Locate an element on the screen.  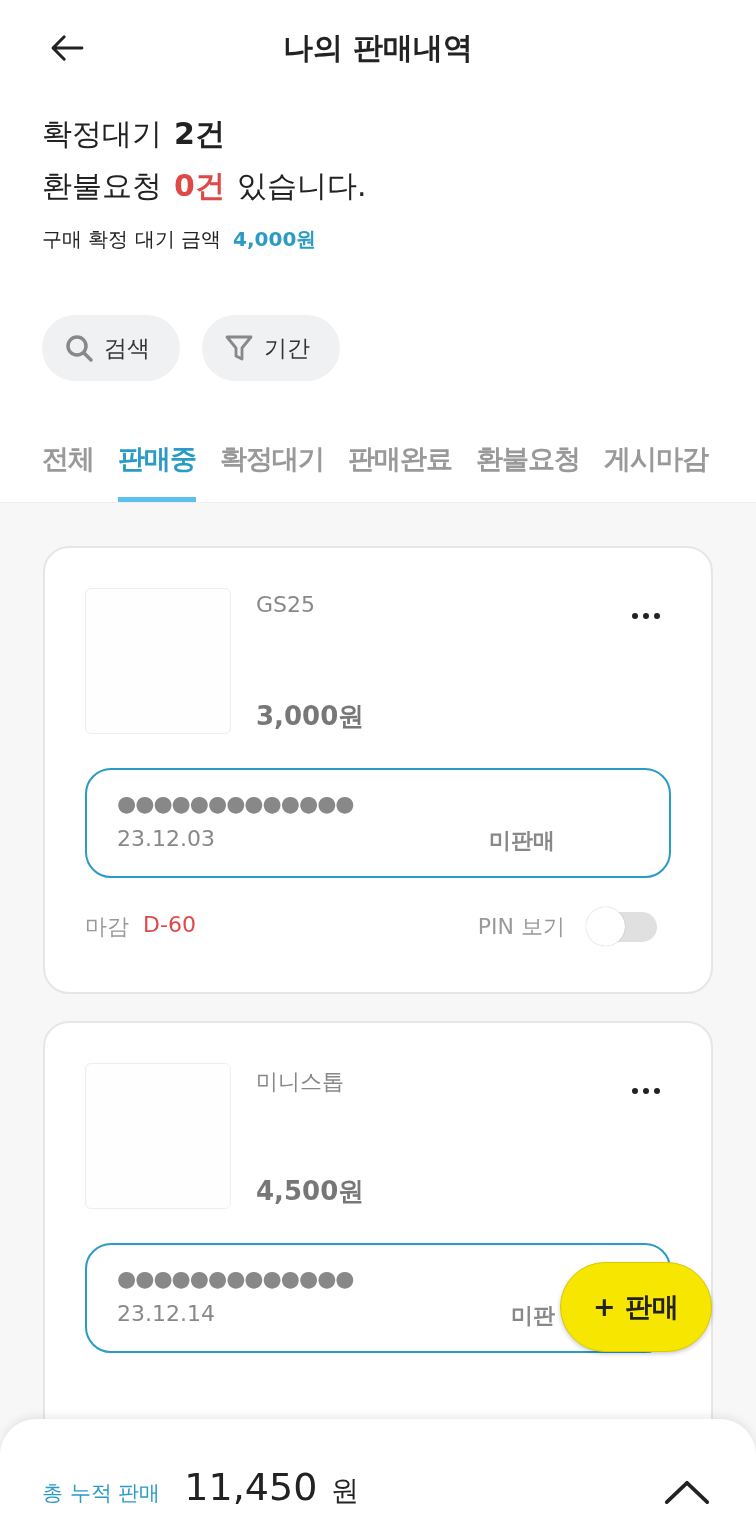
filter-icon is located at coordinates (239, 348).